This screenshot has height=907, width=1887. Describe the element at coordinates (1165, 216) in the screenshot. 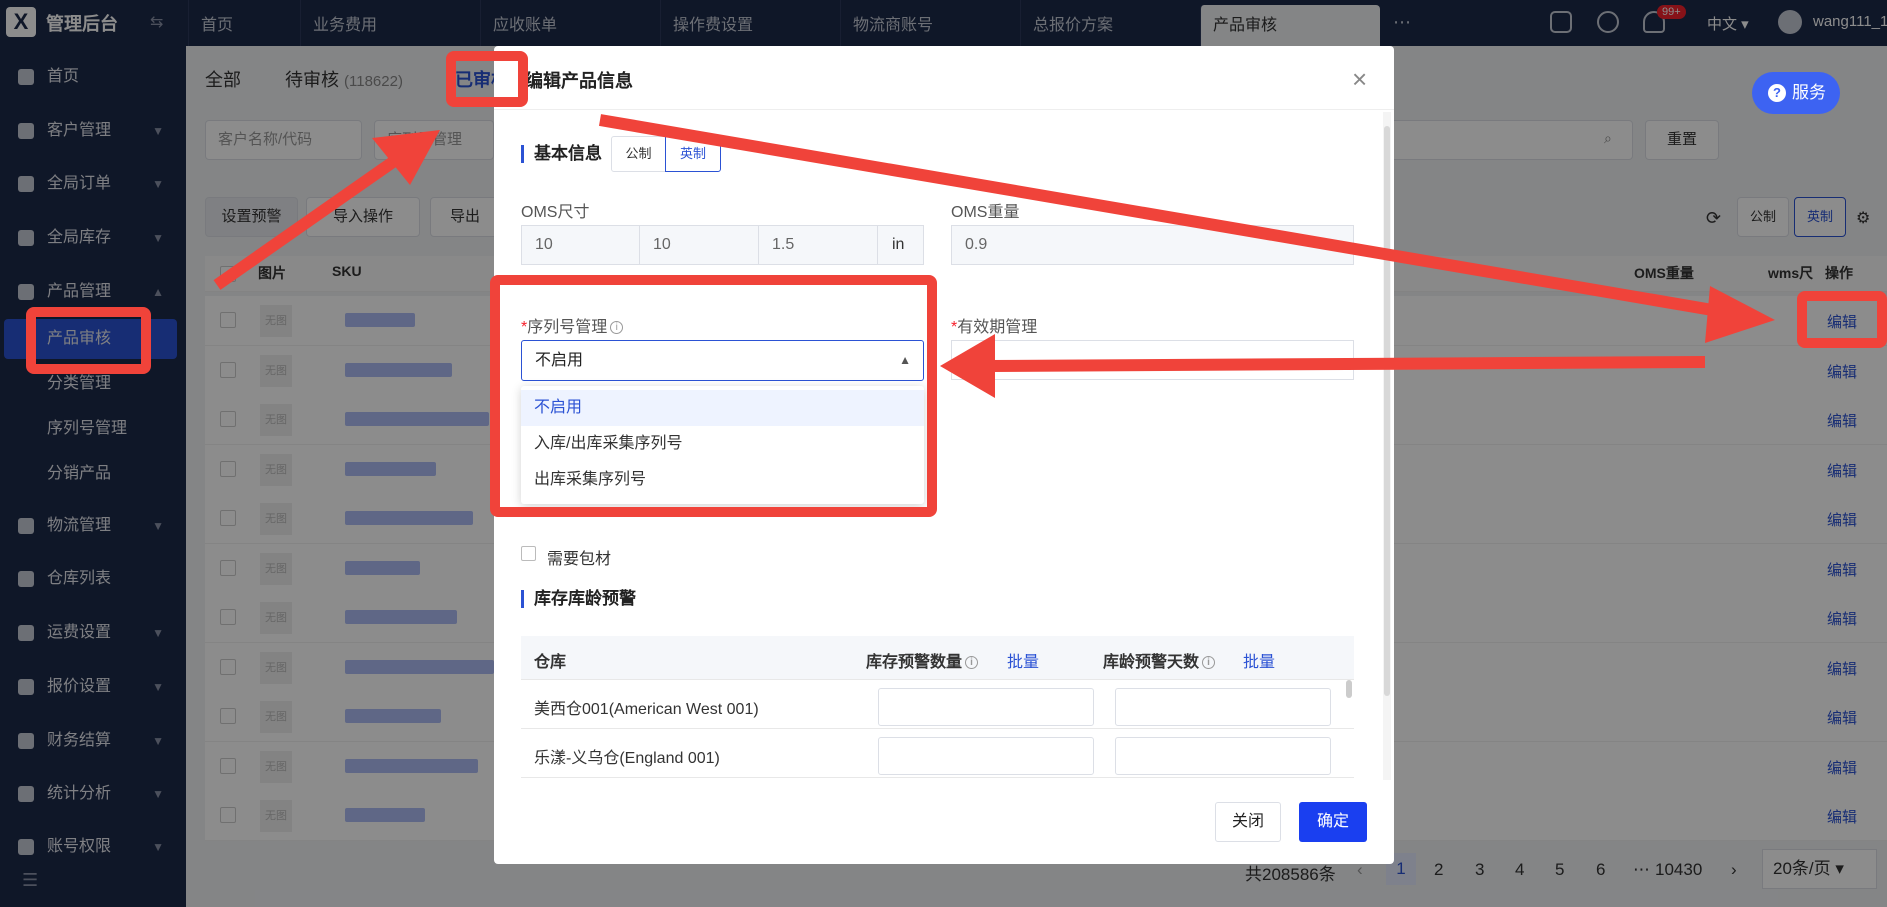

I see `arrow-tab-to-edit` at that location.